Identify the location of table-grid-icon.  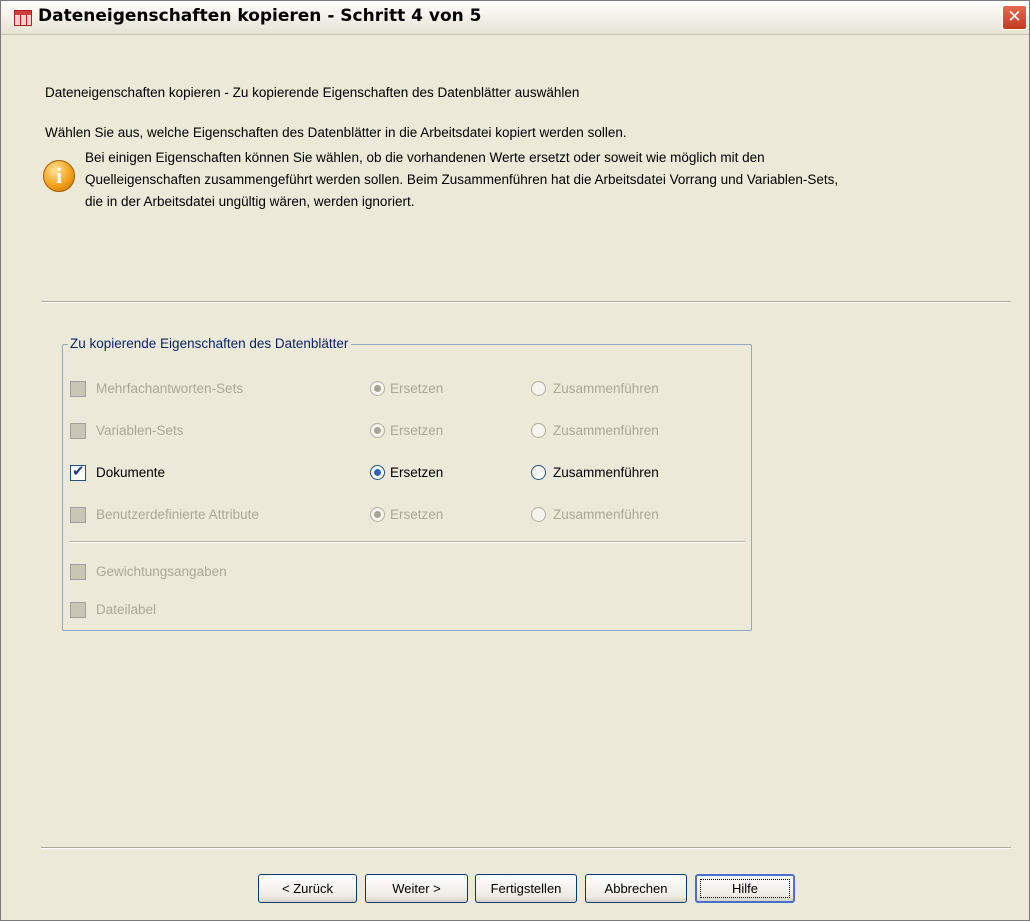
(23, 18).